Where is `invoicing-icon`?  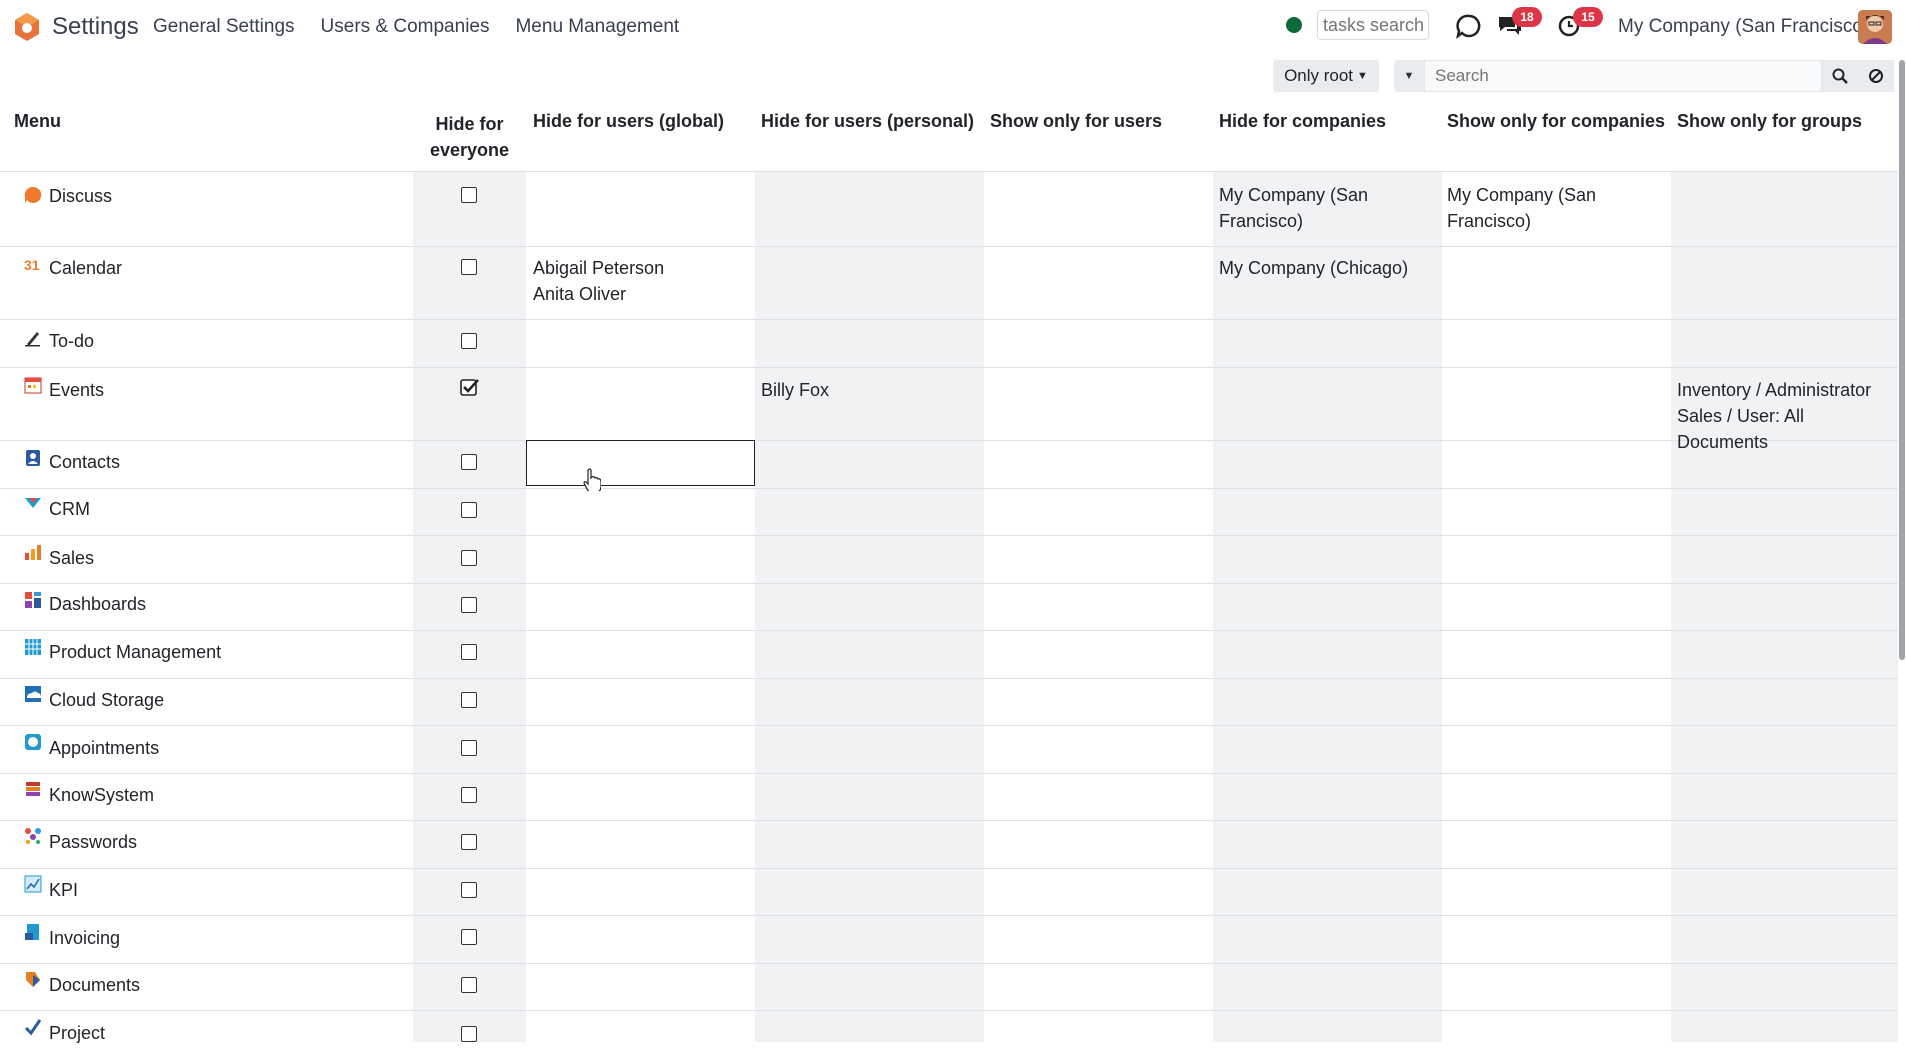 invoicing-icon is located at coordinates (32, 932).